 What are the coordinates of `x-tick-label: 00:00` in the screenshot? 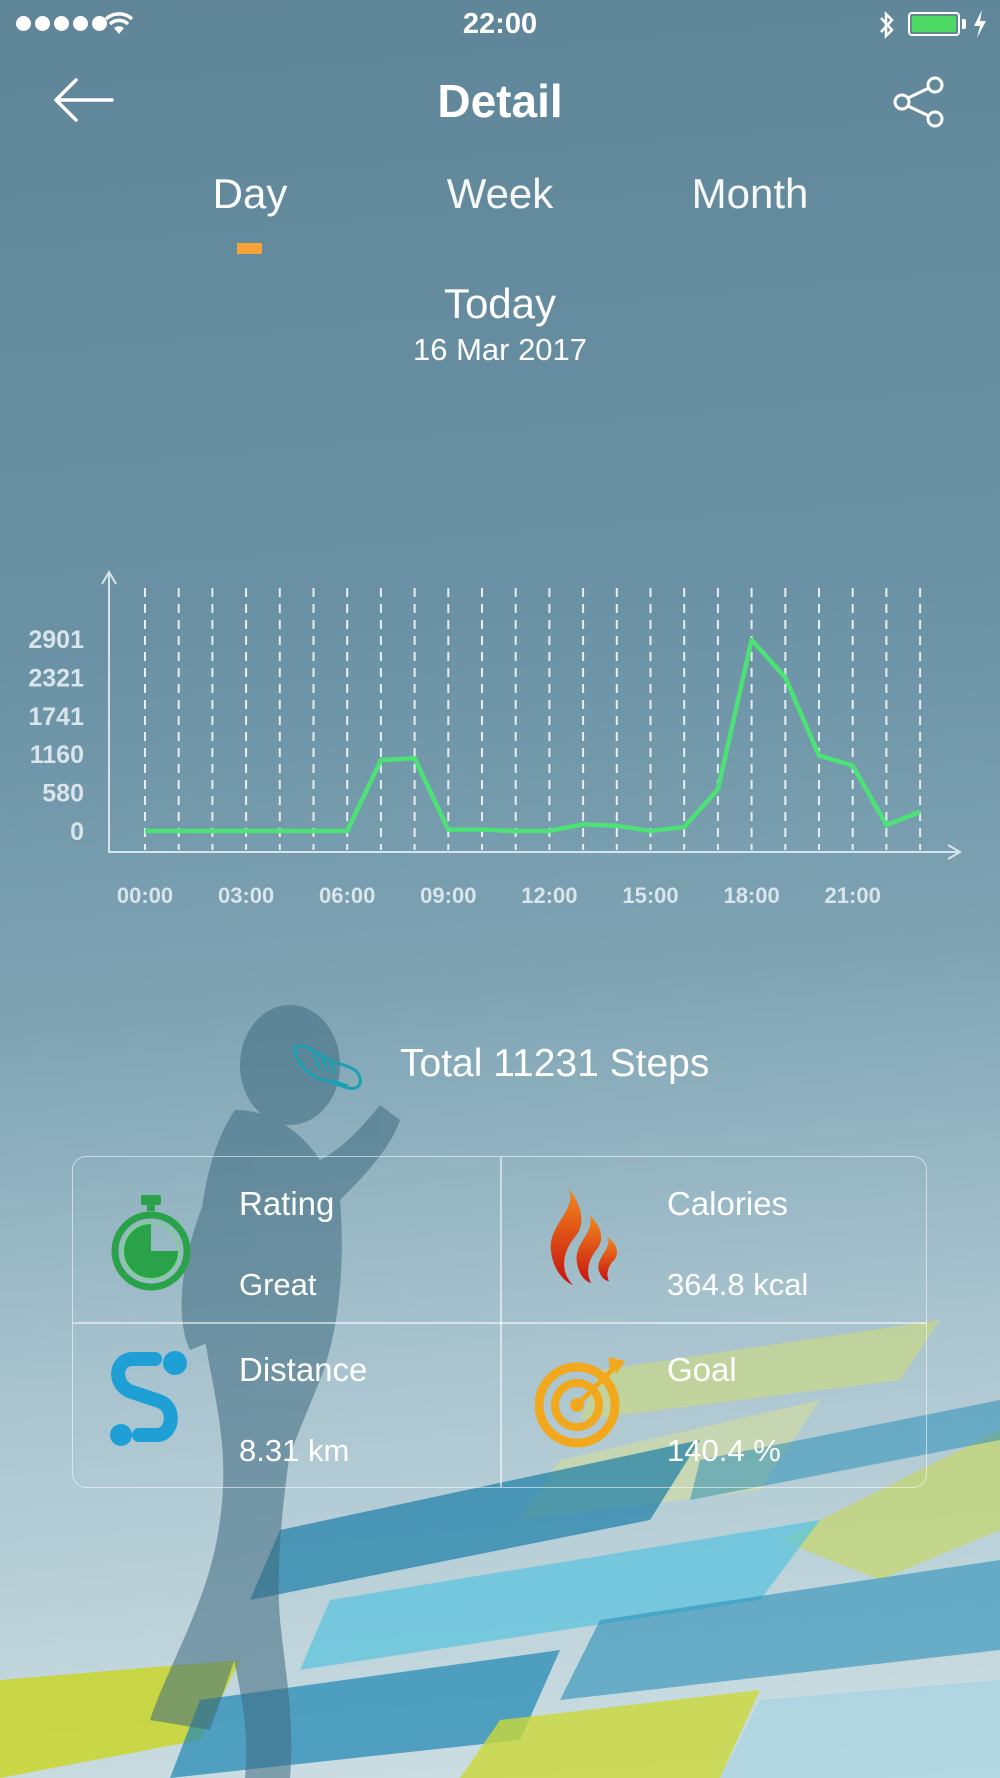 It's located at (145, 895).